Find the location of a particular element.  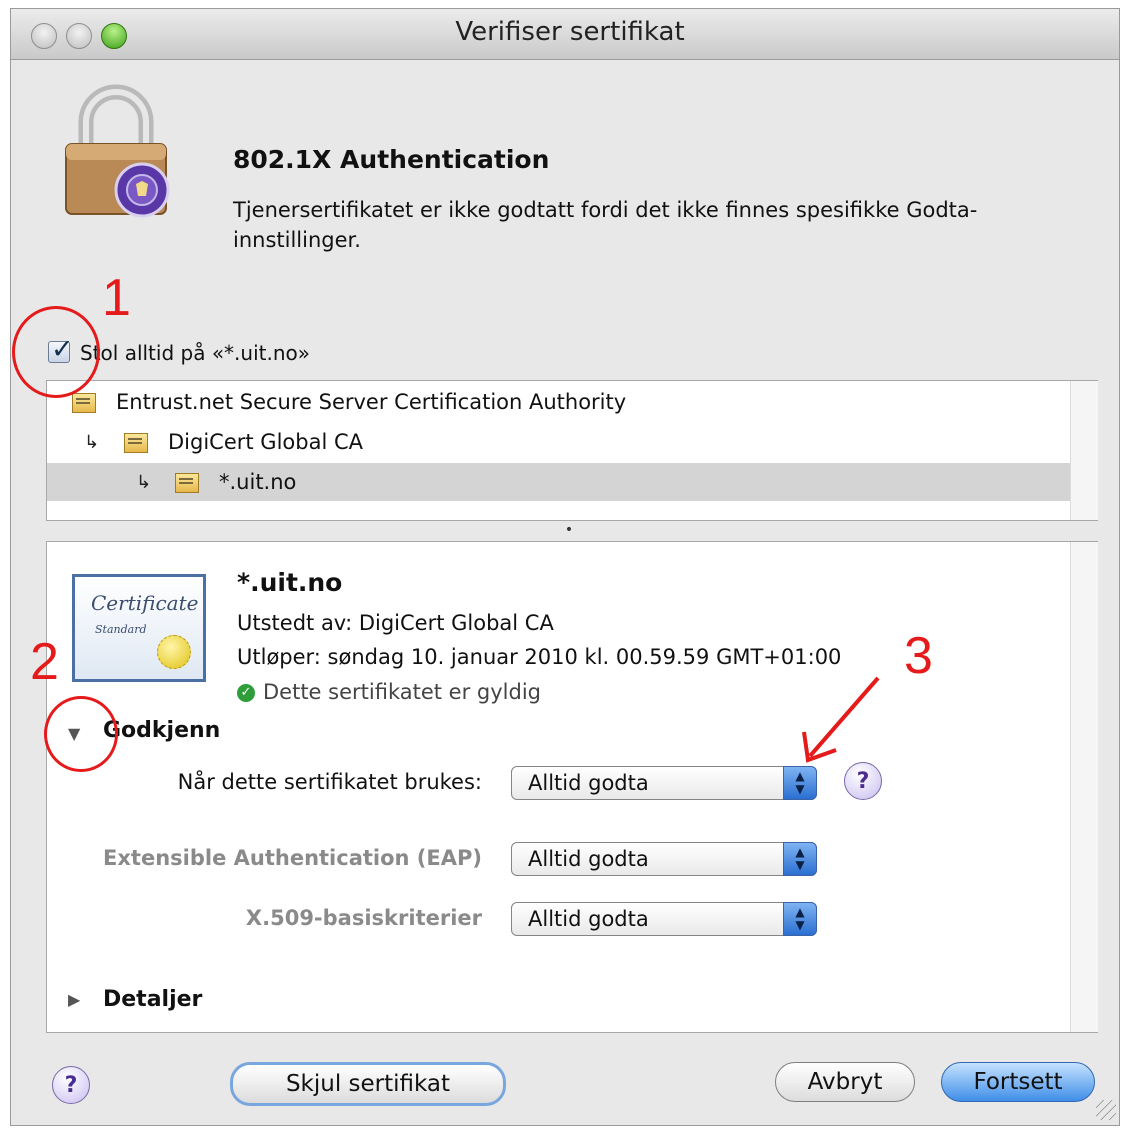

always-trust-label: Stol alltid på «*.uit.no» is located at coordinates (195, 353).